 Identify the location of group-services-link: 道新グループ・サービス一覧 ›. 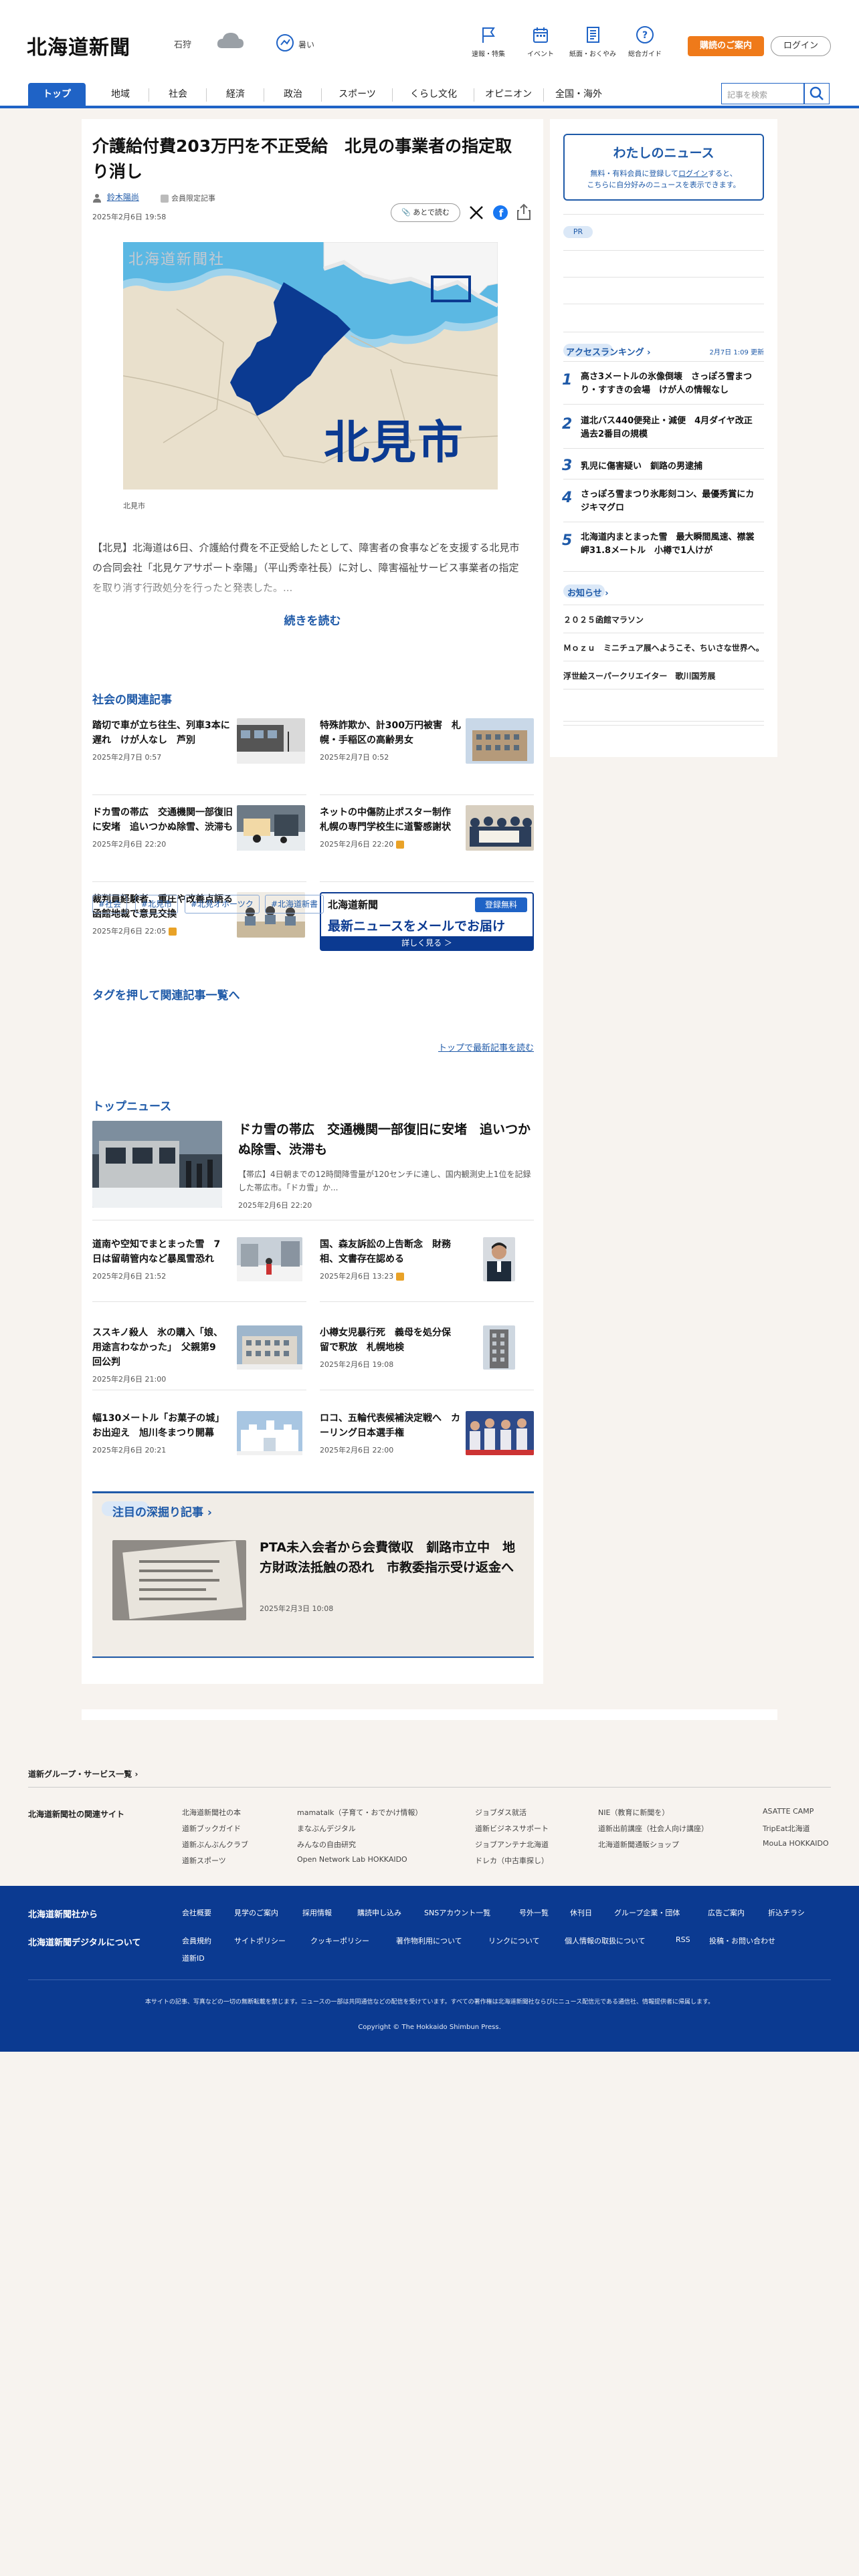
(83, 1774).